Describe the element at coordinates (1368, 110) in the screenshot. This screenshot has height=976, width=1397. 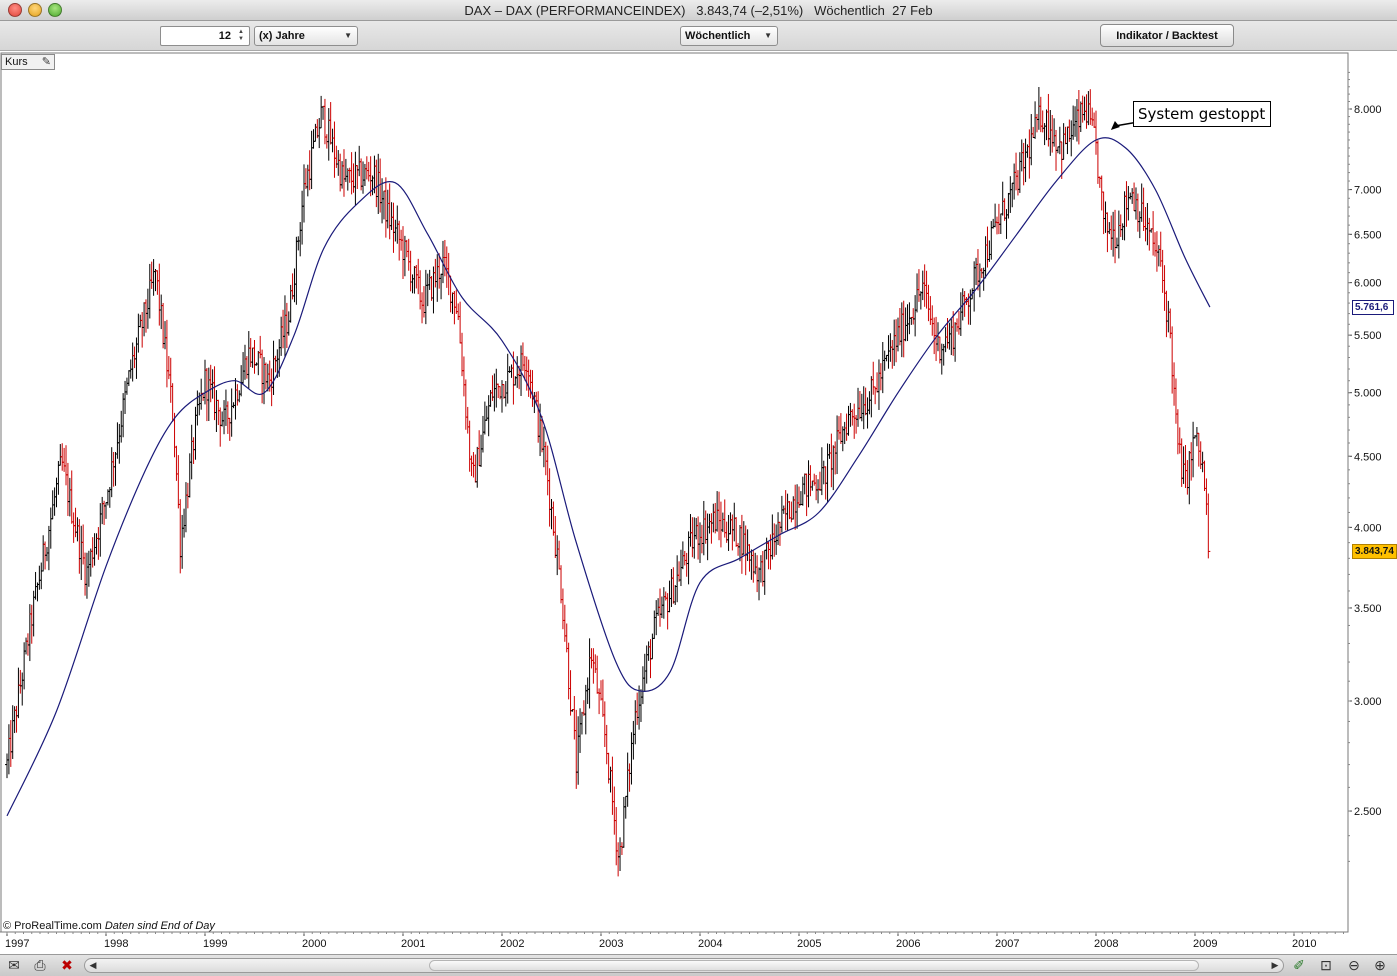
I see `y-tick-label: 8.000` at that location.